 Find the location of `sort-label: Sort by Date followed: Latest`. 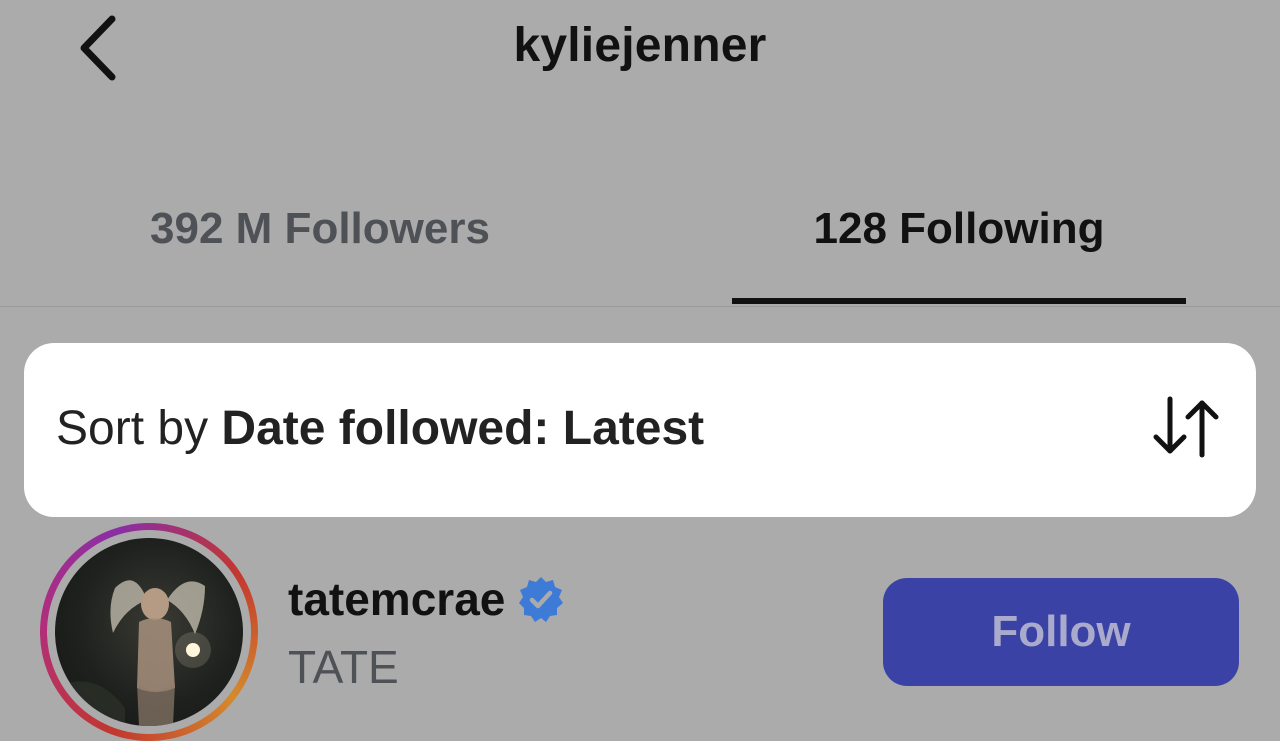

sort-label: Sort by Date followed: Latest is located at coordinates (380, 428).